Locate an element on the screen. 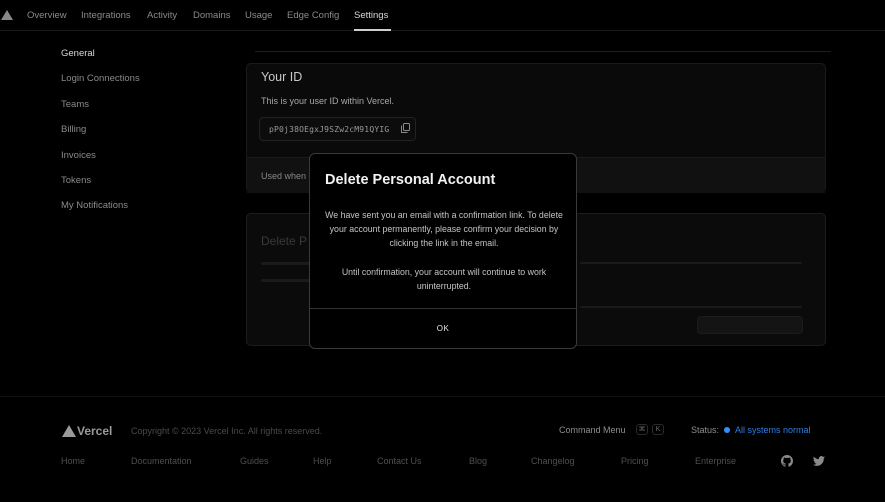 Image resolution: width=885 pixels, height=502 pixels. sidebar-item-billing: Billing is located at coordinates (73, 129).